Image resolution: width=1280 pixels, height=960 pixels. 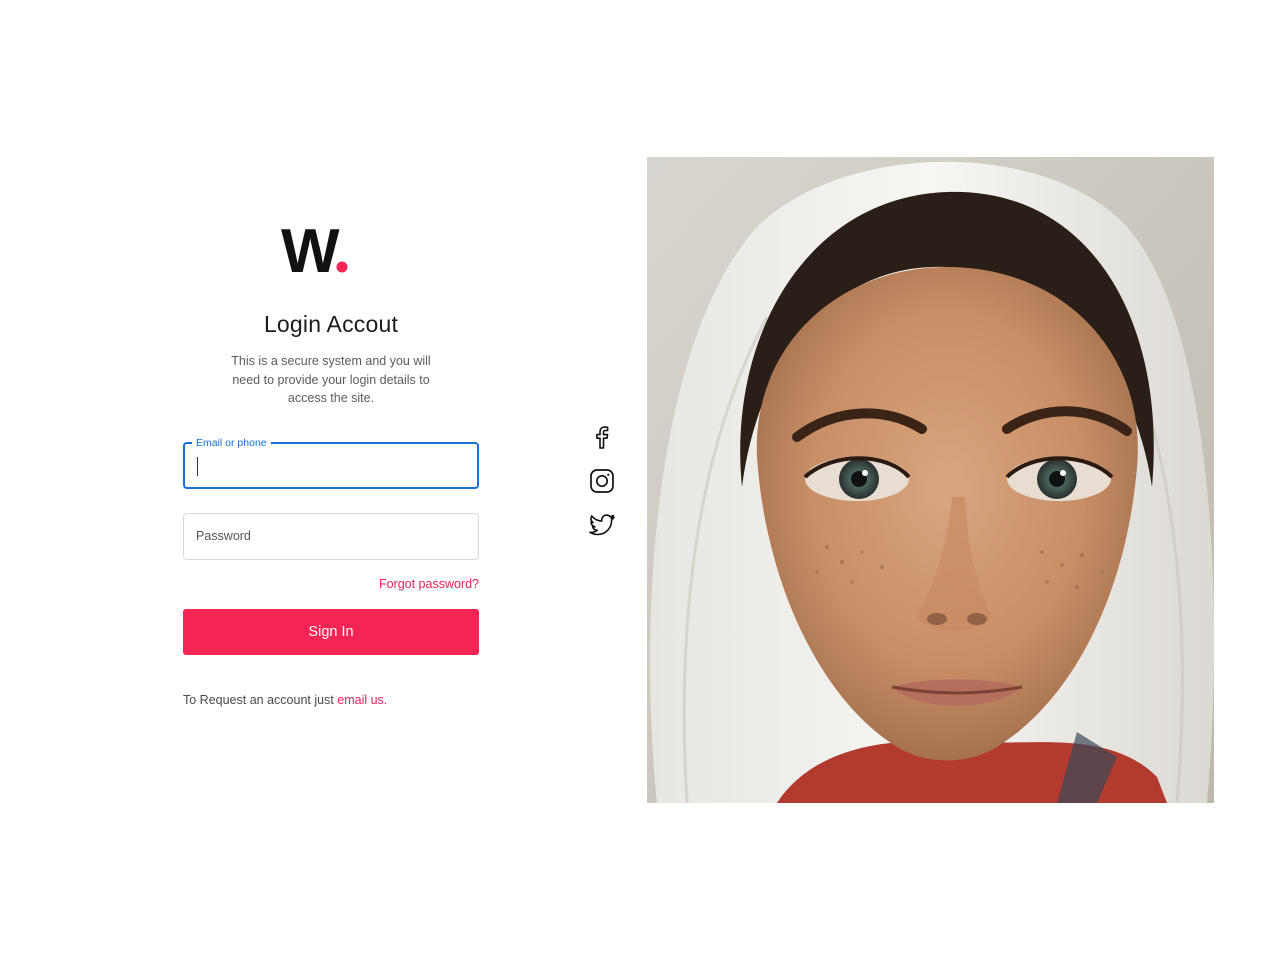 I want to click on instagram-link, so click(x=602, y=481).